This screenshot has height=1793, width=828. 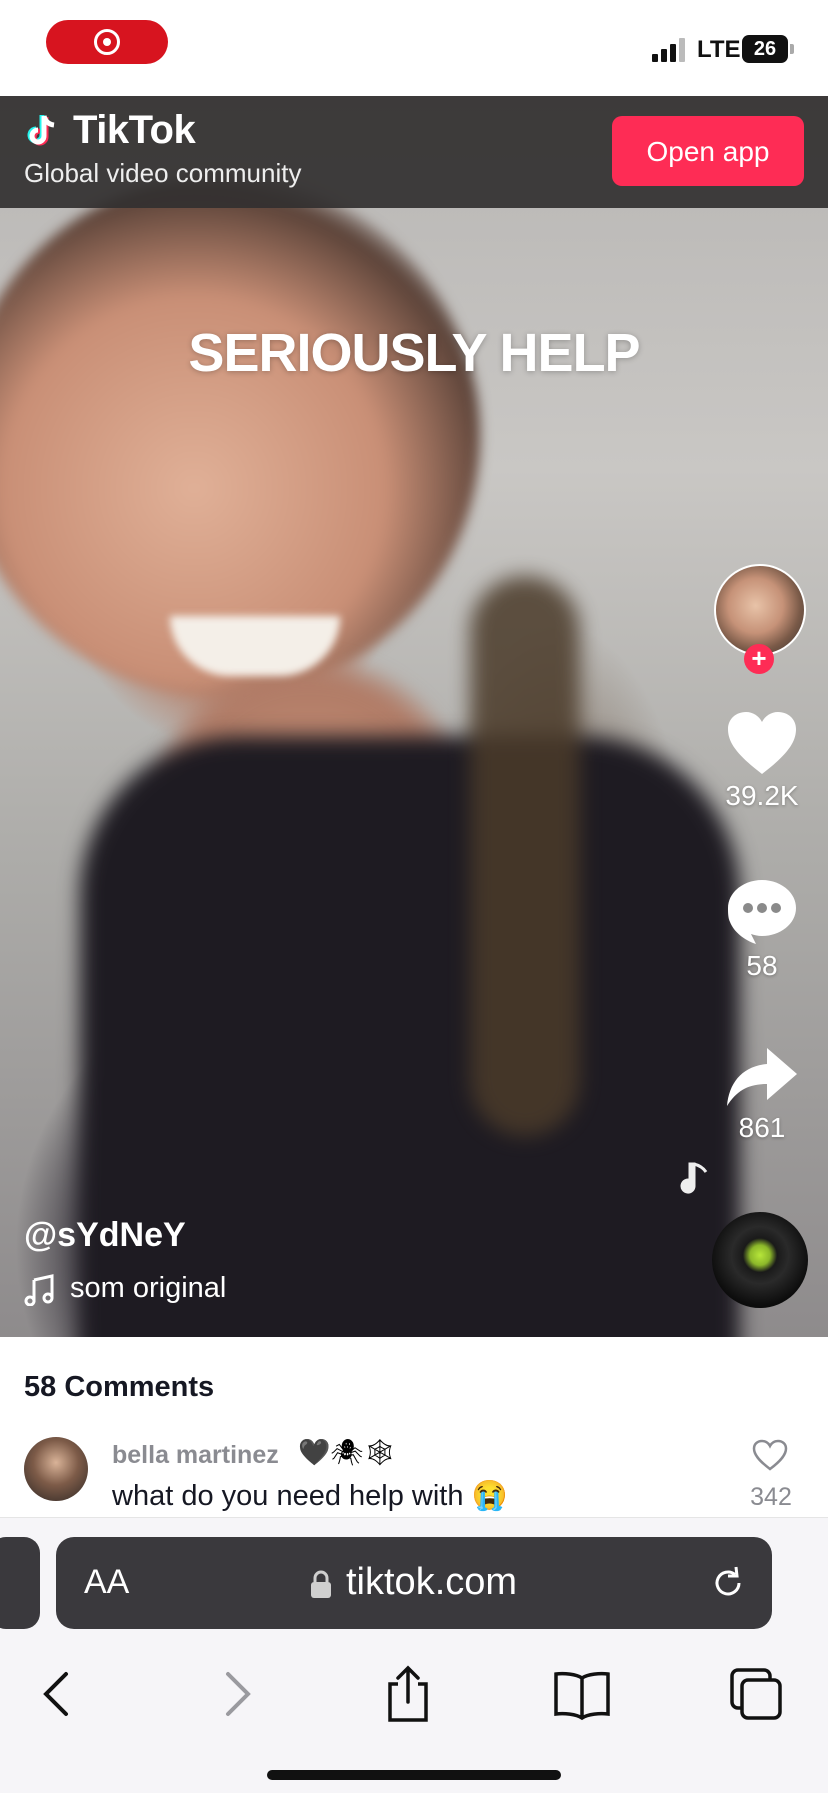 What do you see at coordinates (762, 965) in the screenshot?
I see `comment-count: 58` at bounding box center [762, 965].